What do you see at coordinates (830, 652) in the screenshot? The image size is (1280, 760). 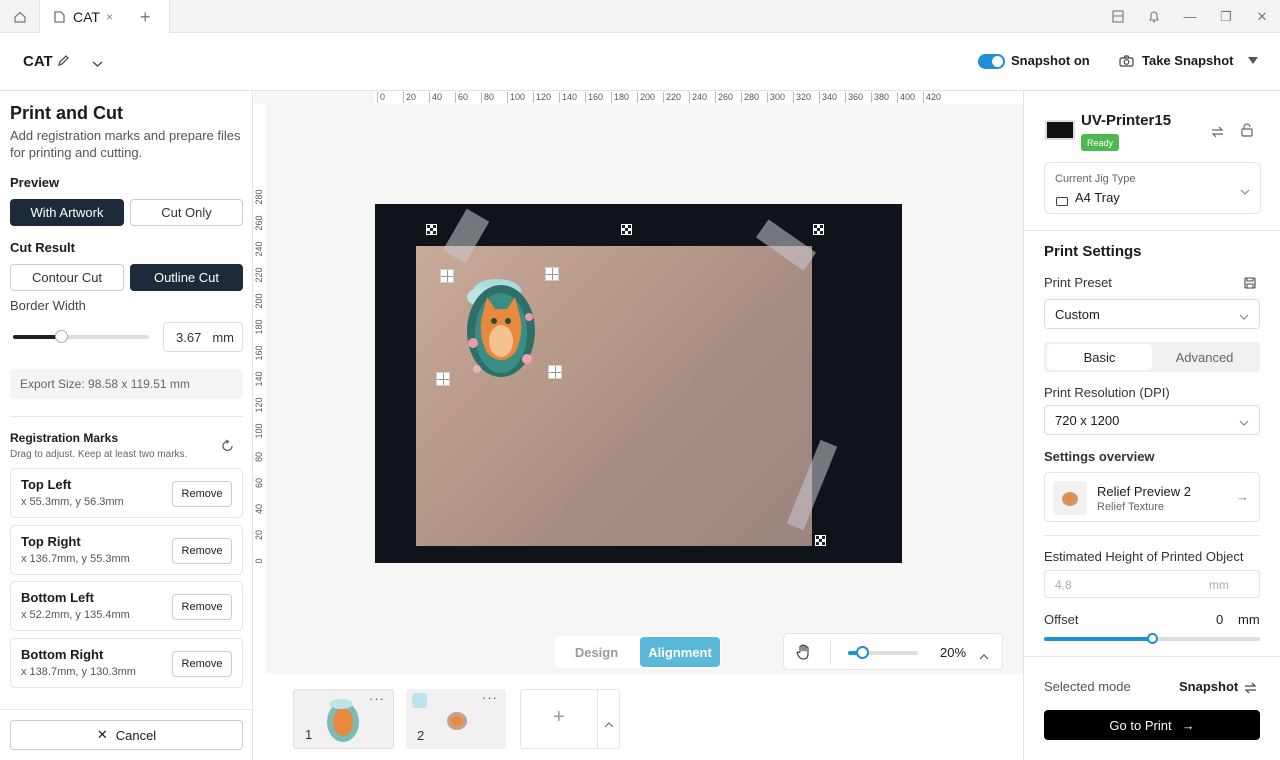 I see `toolbar-separator` at bounding box center [830, 652].